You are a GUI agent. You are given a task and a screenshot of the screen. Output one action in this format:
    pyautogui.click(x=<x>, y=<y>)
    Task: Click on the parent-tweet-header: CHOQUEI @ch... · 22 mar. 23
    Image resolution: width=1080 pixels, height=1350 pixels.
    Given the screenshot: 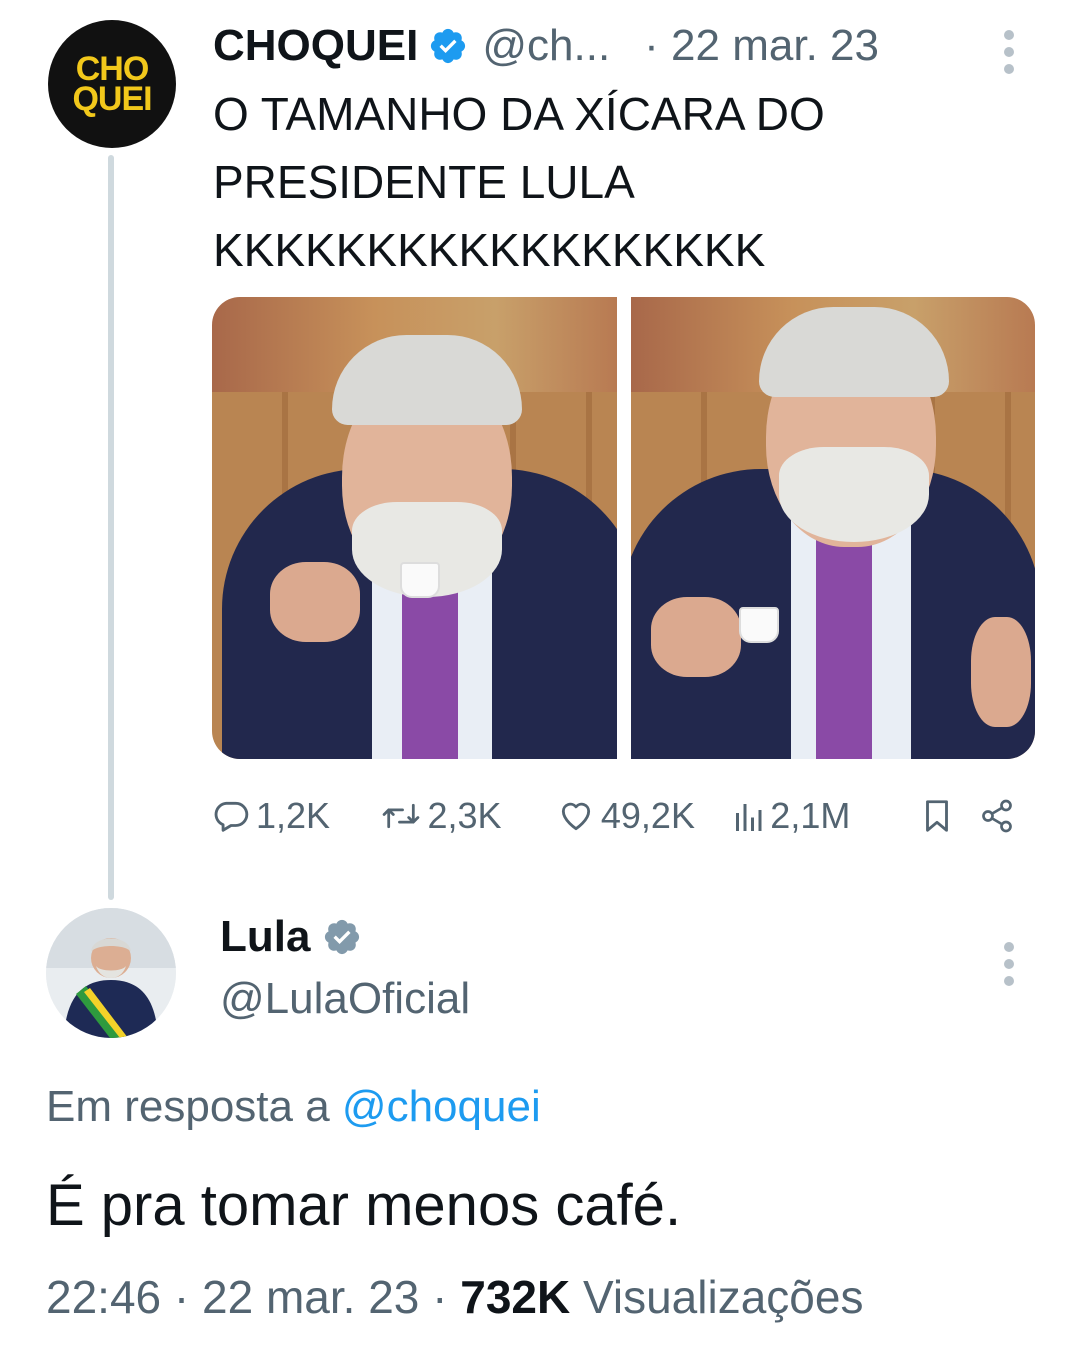 What is the action you would take?
    pyautogui.click(x=546, y=46)
    